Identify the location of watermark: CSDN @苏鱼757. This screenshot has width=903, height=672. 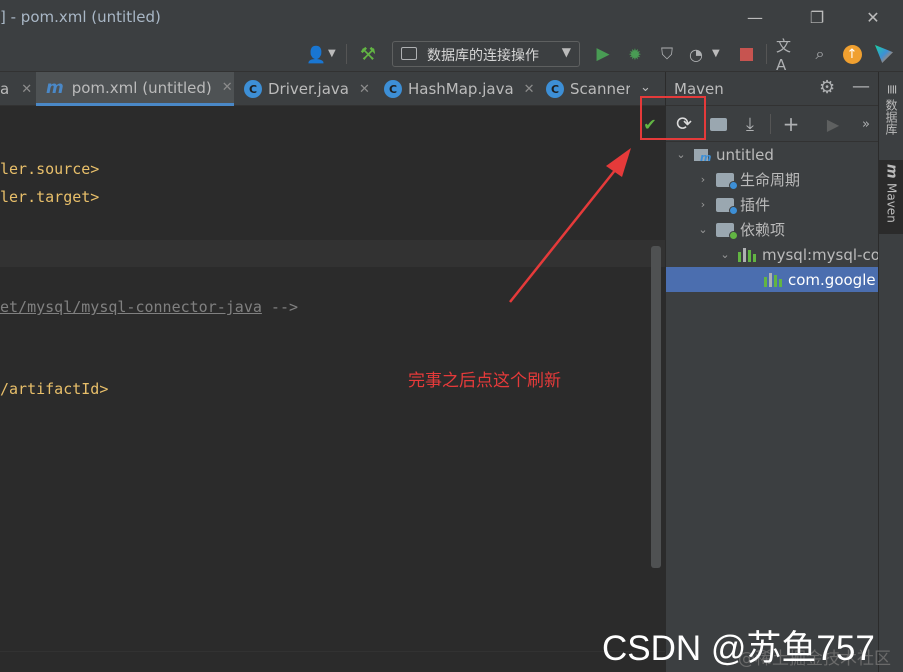
(738, 648).